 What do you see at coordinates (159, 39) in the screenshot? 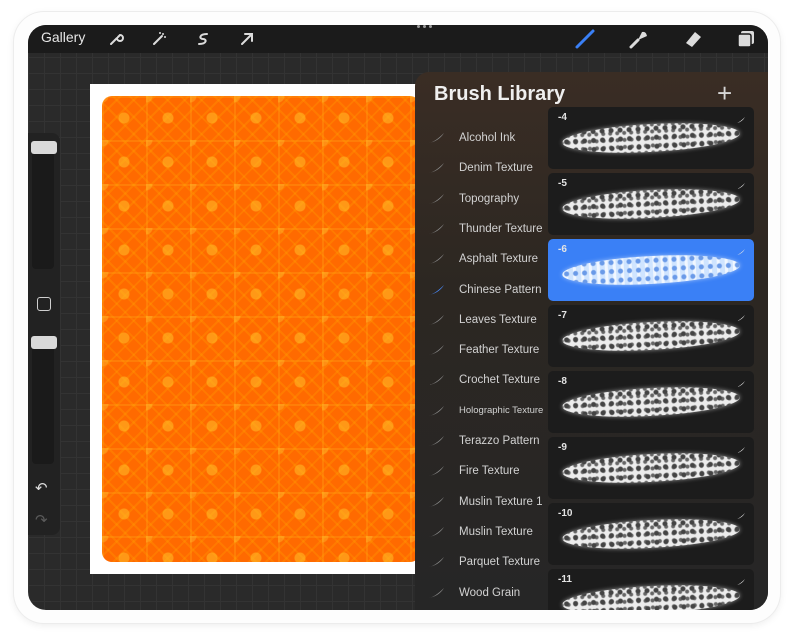
I see `magic-wand-icon` at bounding box center [159, 39].